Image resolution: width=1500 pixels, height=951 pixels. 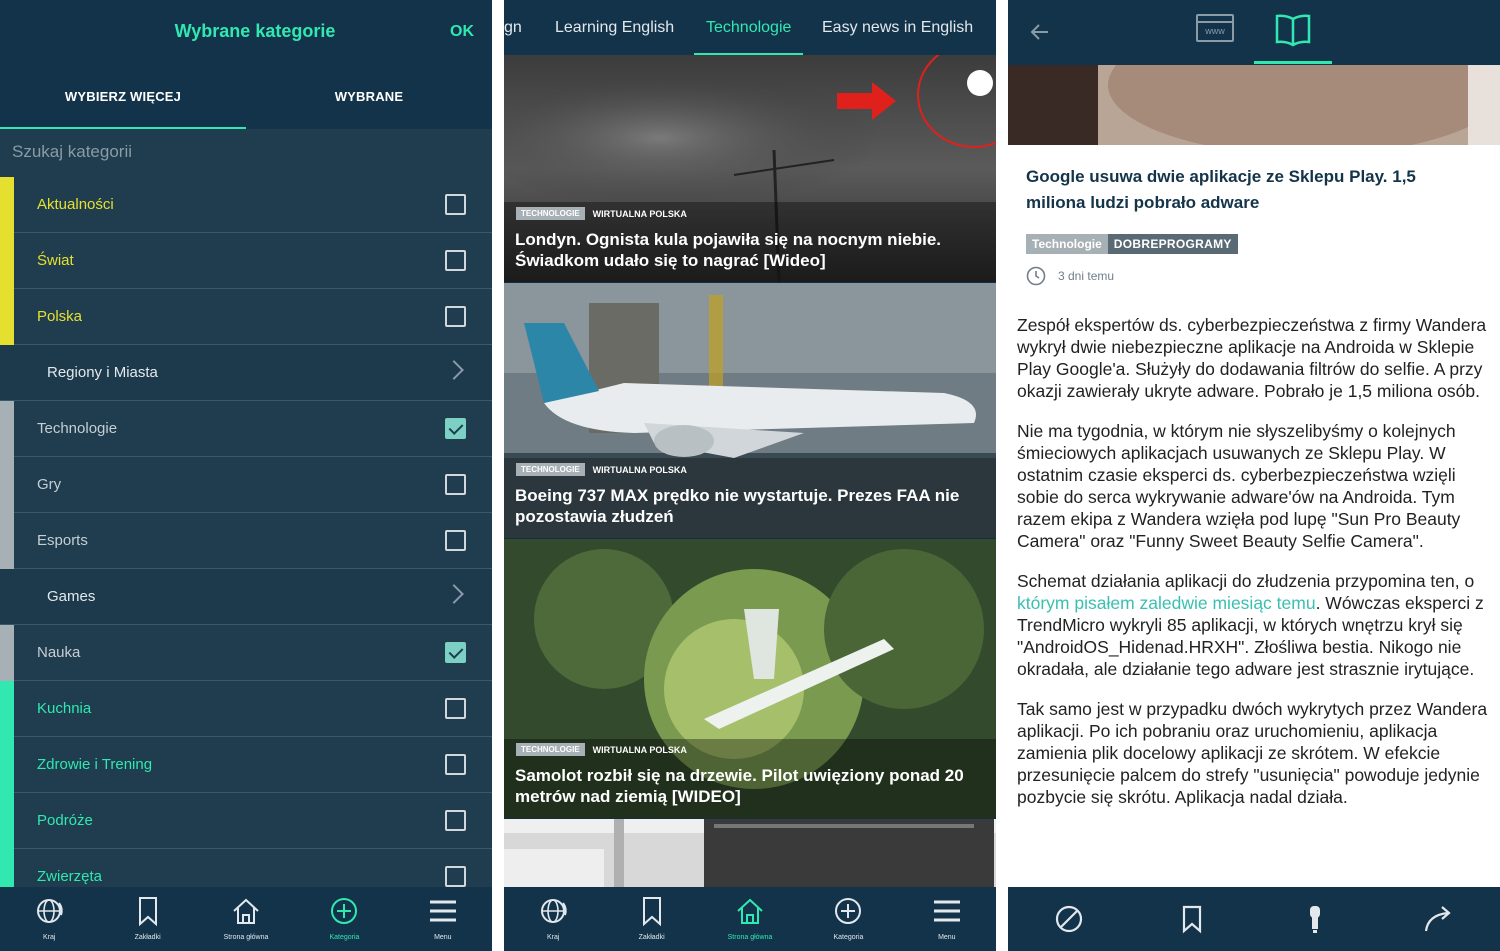 What do you see at coordinates (246, 429) in the screenshot?
I see `category-row: Technologie` at bounding box center [246, 429].